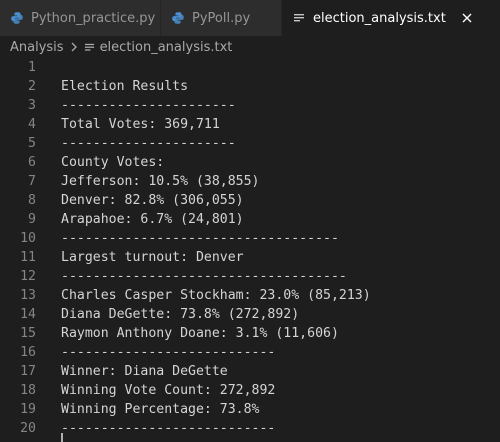  Describe the element at coordinates (144, 371) in the screenshot. I see `line-text: Winner: Diana DeGette` at that location.